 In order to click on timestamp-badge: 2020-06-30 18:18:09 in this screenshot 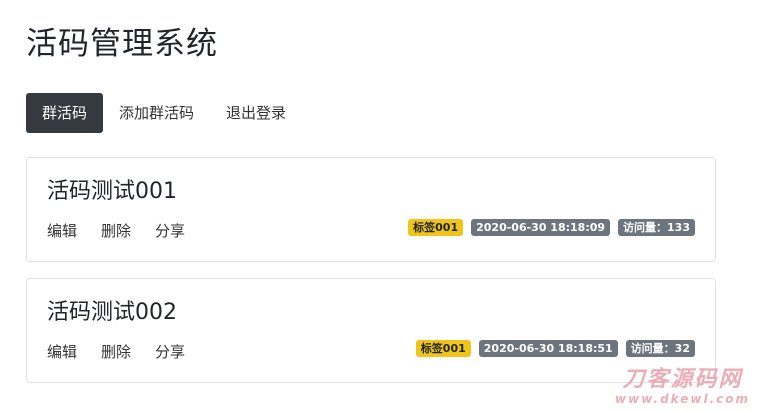, I will do `click(541, 227)`.